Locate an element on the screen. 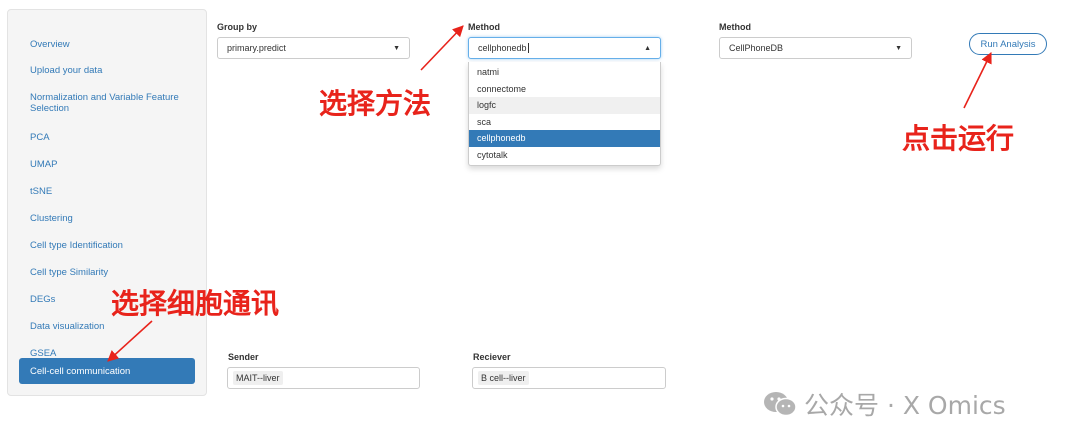  dropdown-option: cytotalk is located at coordinates (564, 155).